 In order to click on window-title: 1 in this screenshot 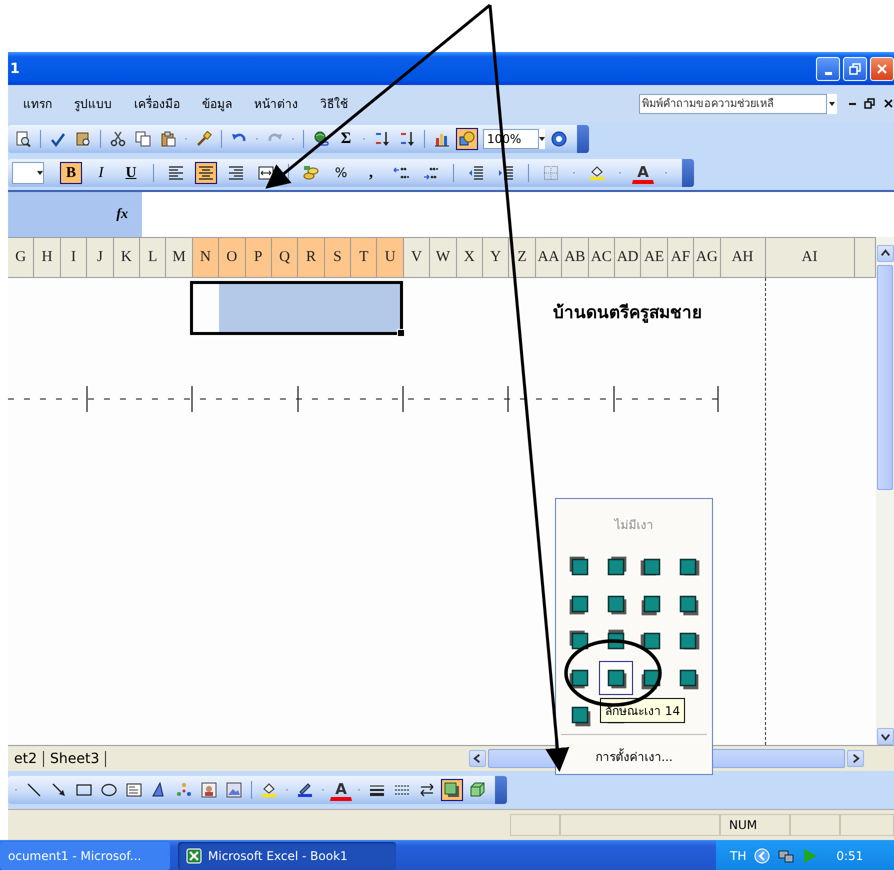, I will do `click(14, 68)`.